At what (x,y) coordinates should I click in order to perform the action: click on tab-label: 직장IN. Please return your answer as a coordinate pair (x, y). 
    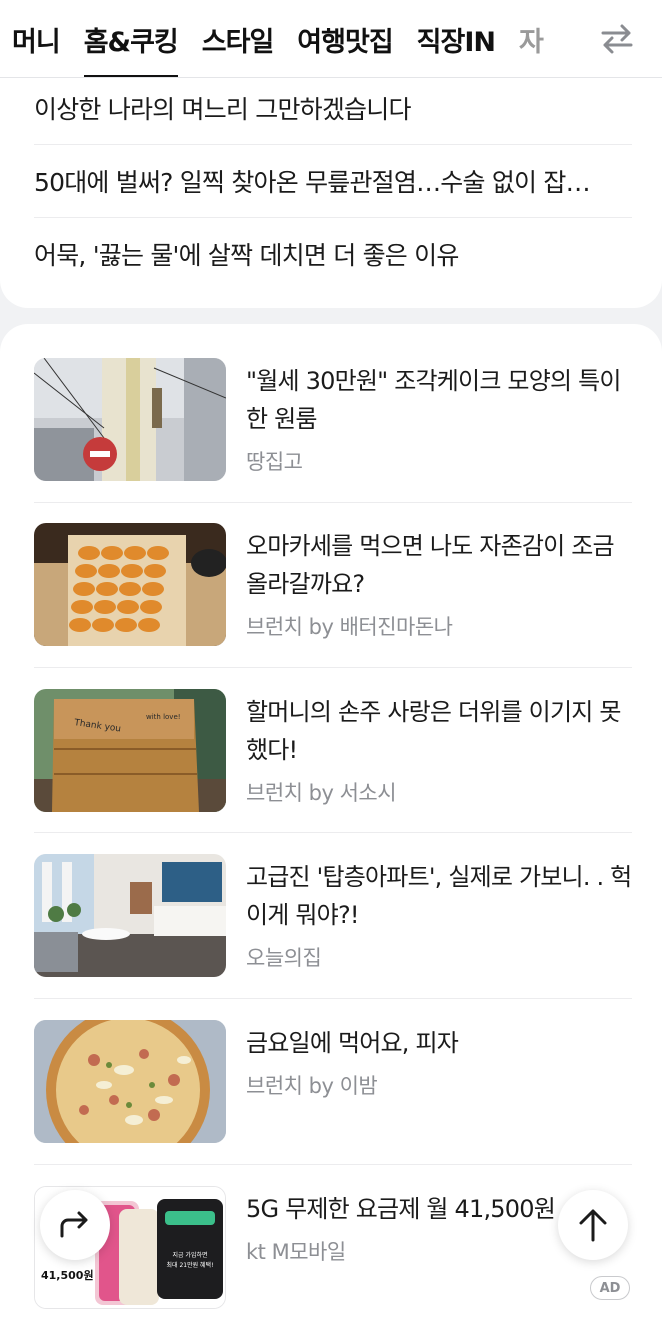
    Looking at the image, I should click on (456, 42).